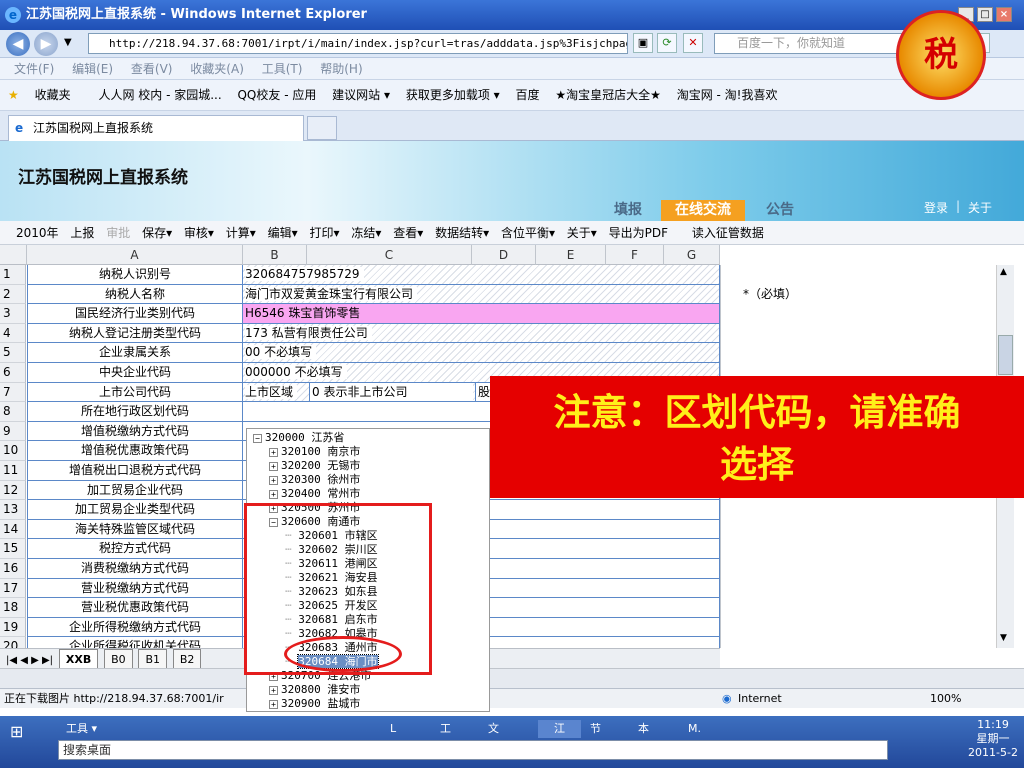 The image size is (1024, 768). Describe the element at coordinates (391, 392) in the screenshot. I see `listing-code-value: 0 表示非上市公司` at that location.